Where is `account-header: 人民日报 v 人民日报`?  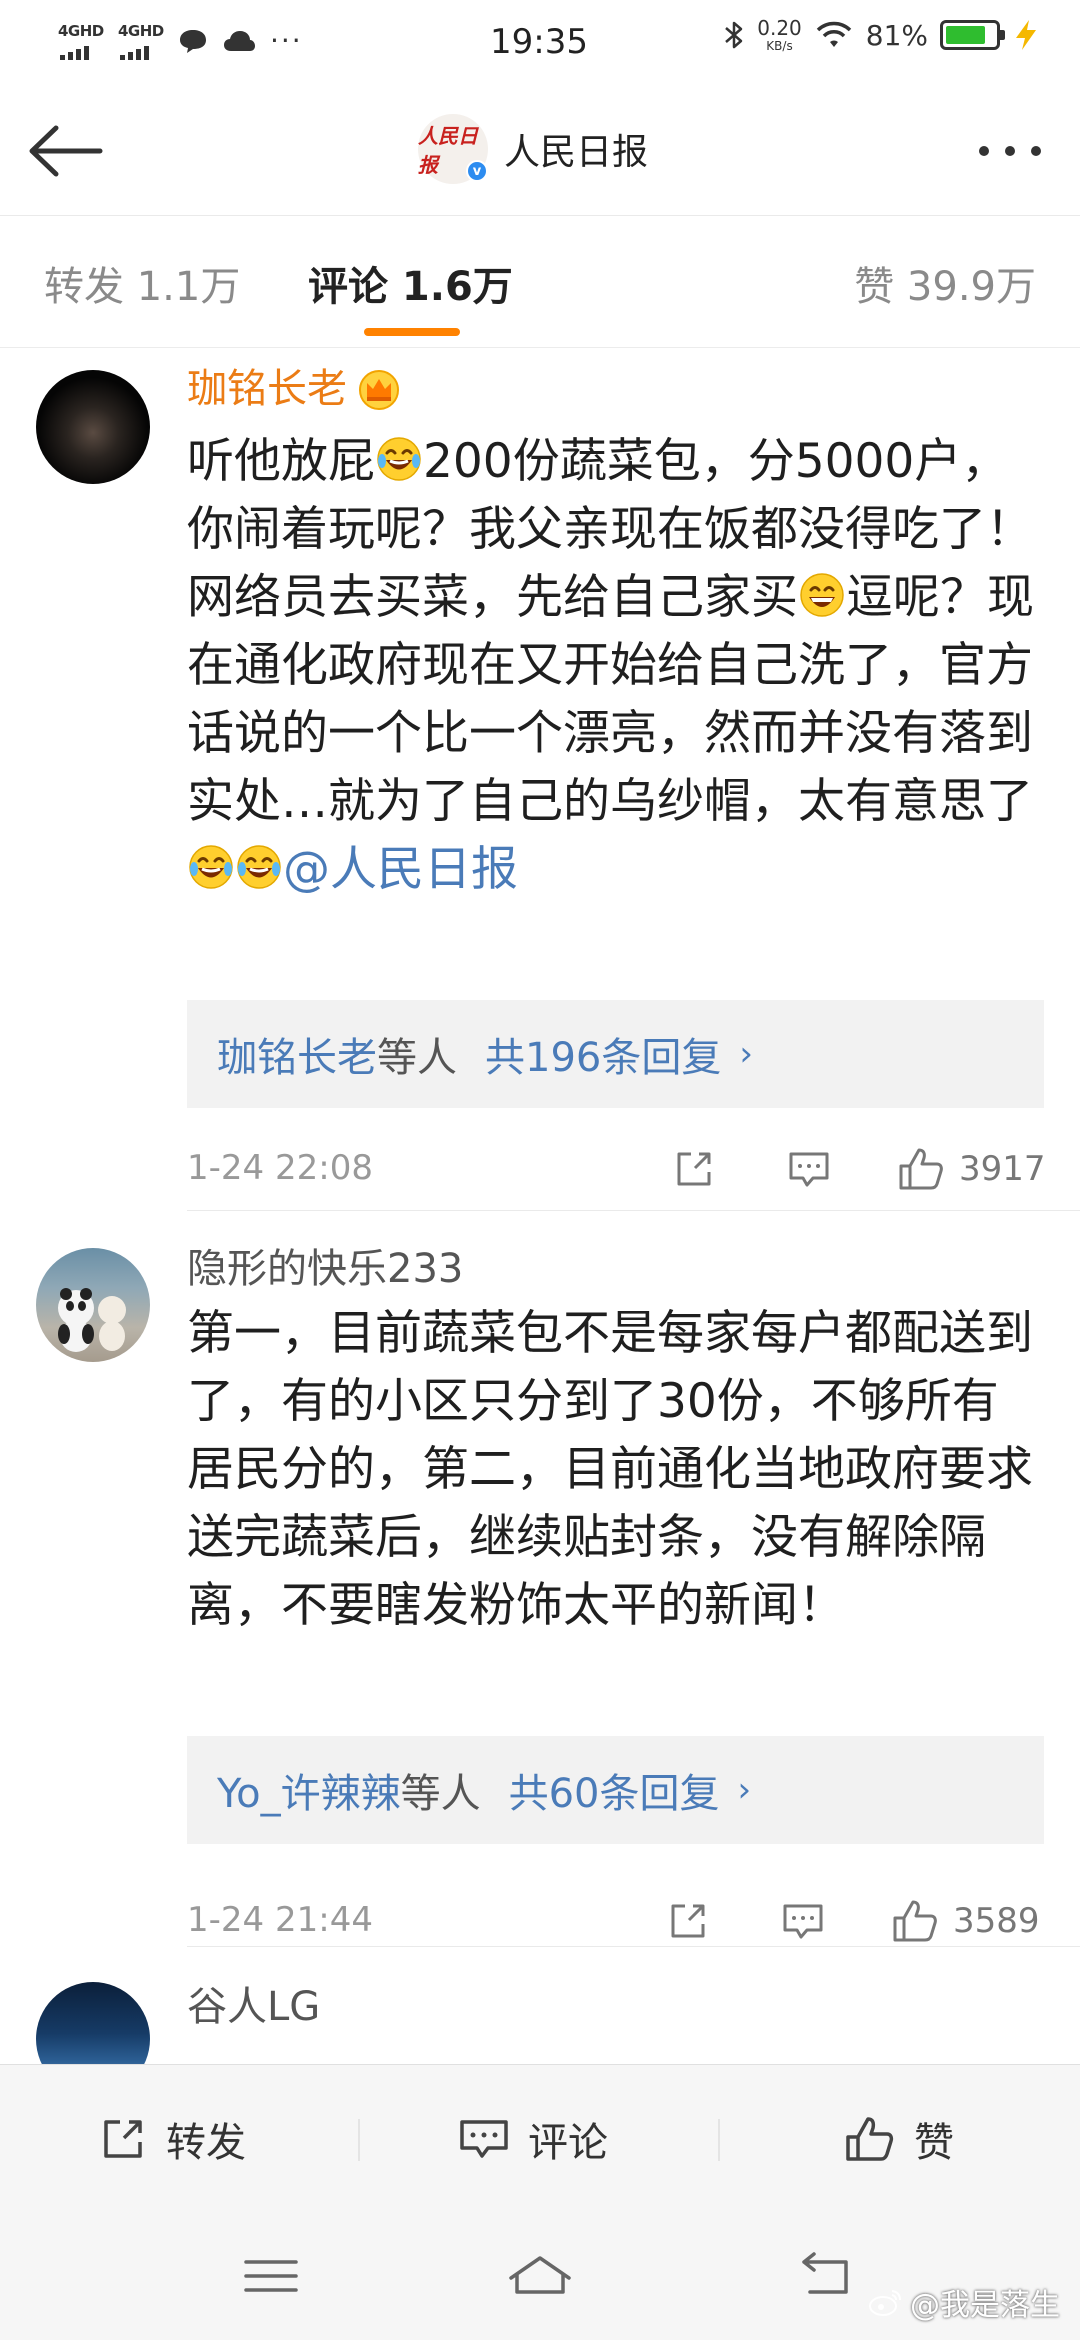 account-header: 人民日报 v 人民日报 is located at coordinates (533, 149).